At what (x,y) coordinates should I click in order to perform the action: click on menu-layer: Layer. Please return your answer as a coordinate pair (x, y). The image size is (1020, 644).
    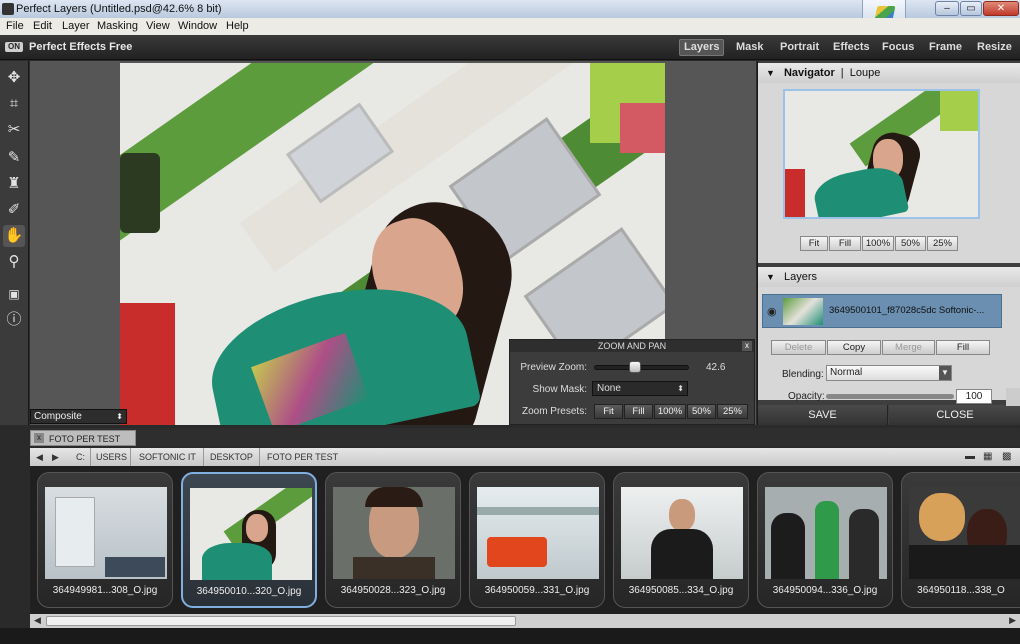
    Looking at the image, I should click on (76, 26).